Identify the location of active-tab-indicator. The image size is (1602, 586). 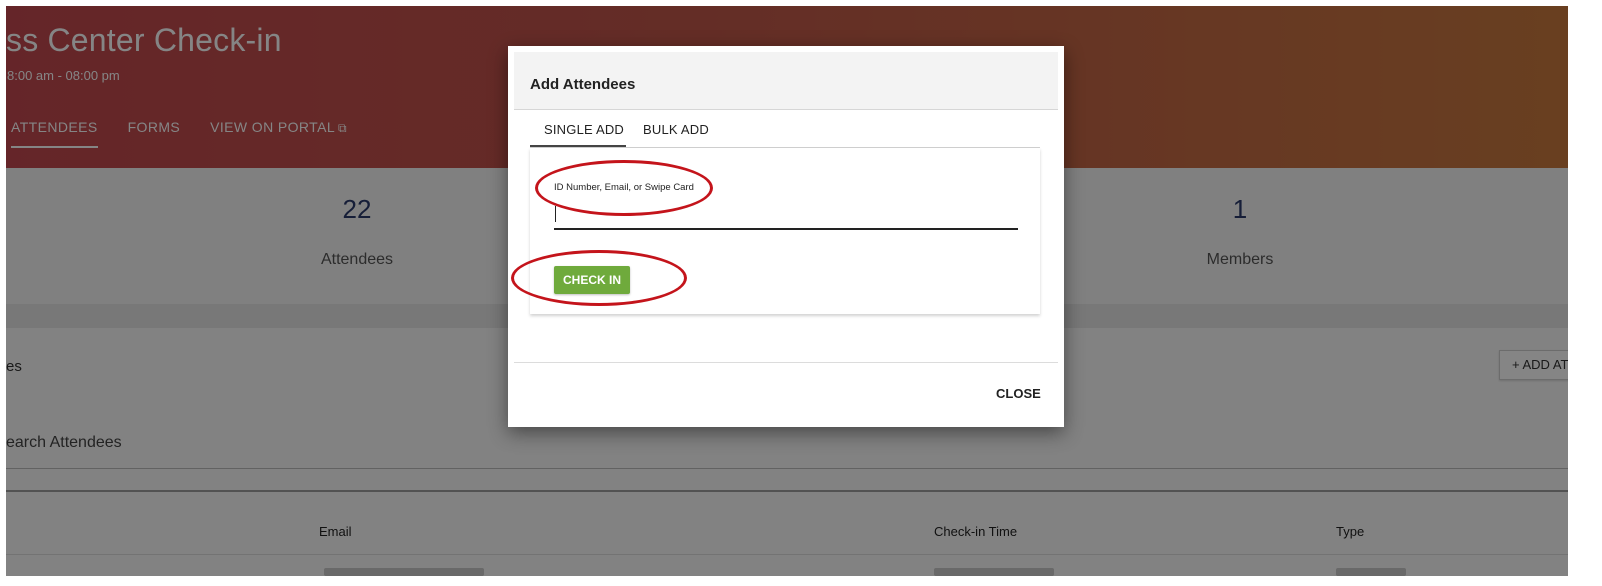
(578, 146).